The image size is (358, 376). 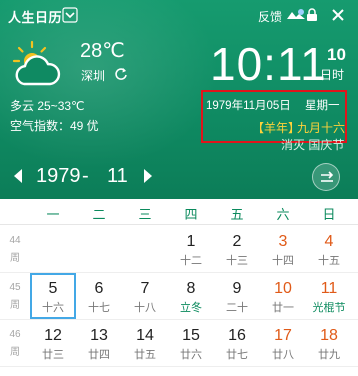 What do you see at coordinates (283, 335) in the screenshot?
I see `day-number: 17` at bounding box center [283, 335].